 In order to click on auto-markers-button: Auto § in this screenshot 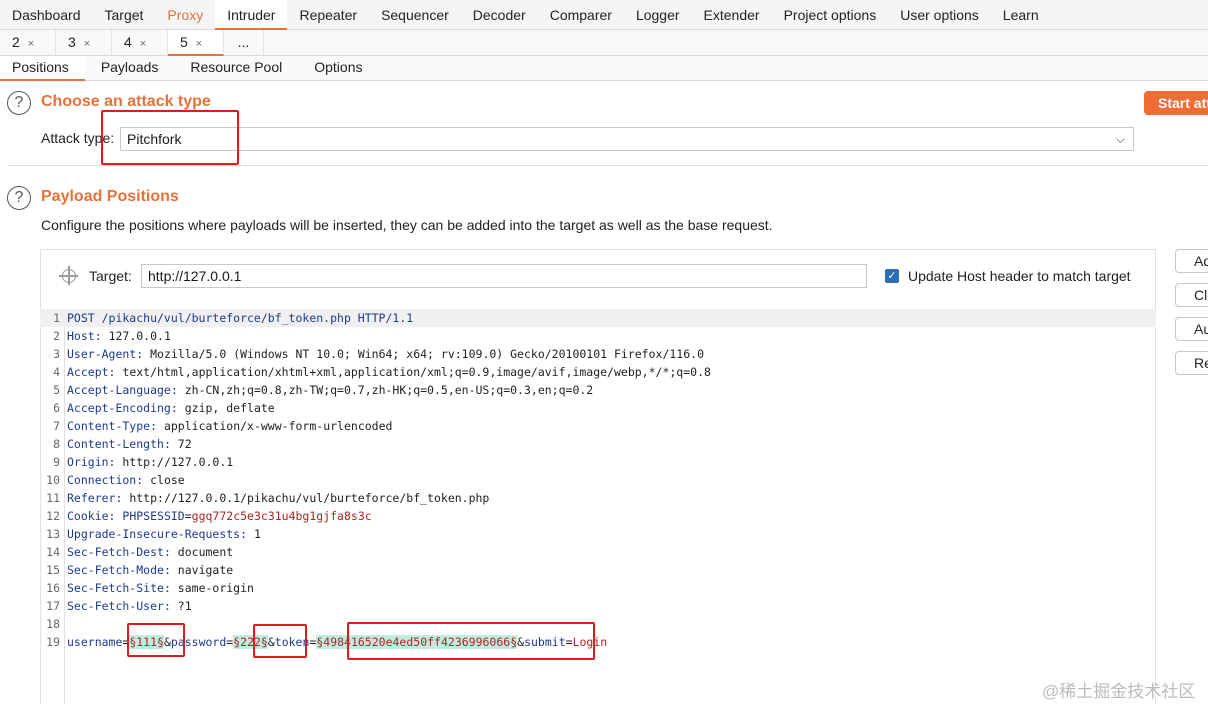, I will do `click(1191, 329)`.